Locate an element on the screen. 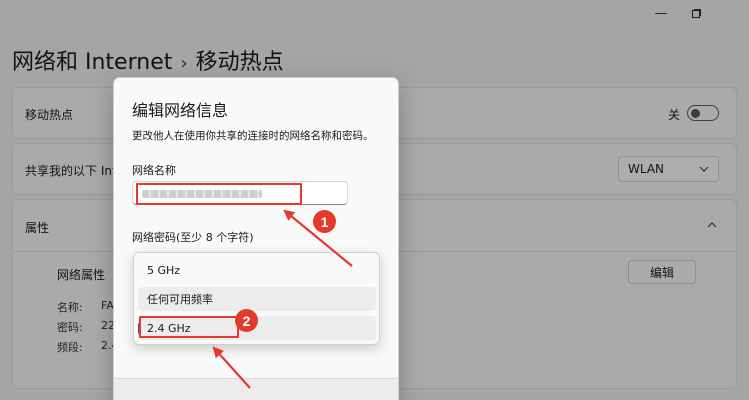 Image resolution: width=749 pixels, height=400 pixels. annotation-badge-1: 1 is located at coordinates (324, 221).